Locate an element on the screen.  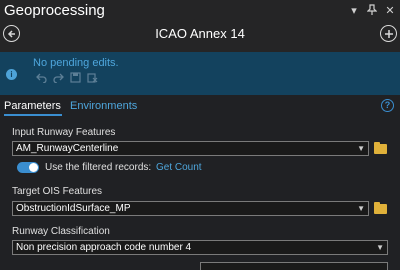
edit-tools is located at coordinates (67, 77).